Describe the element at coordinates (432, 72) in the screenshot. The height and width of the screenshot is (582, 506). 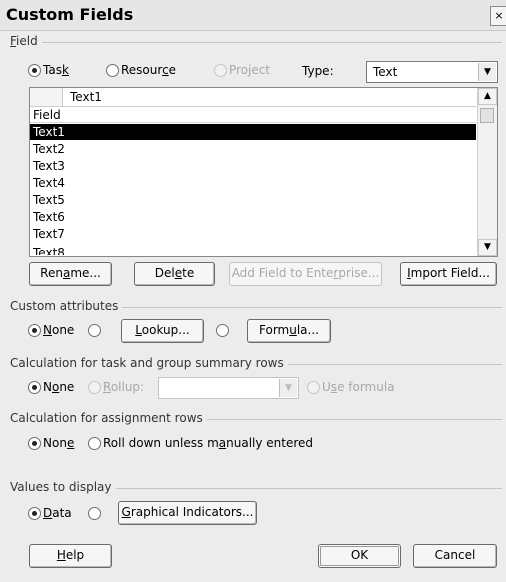
I see `type-select: Text ▼` at that location.